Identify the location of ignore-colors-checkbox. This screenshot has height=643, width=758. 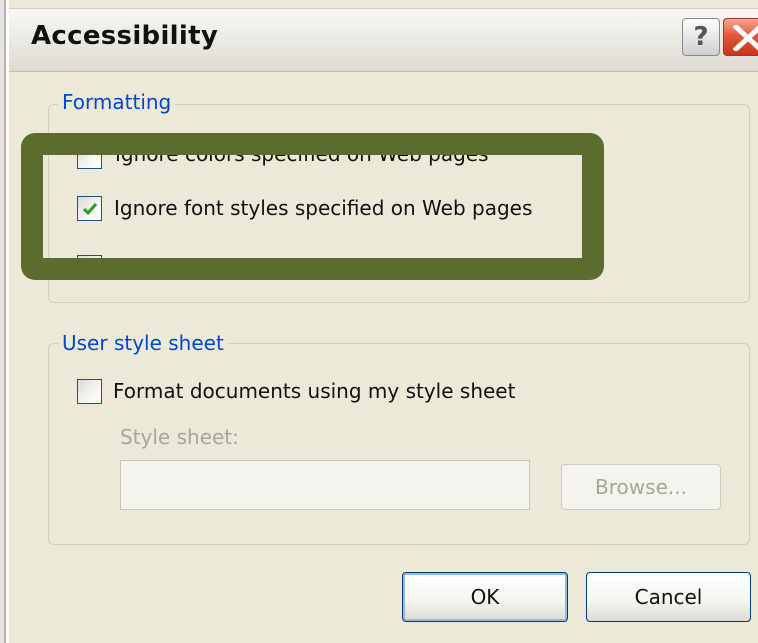
(89, 160).